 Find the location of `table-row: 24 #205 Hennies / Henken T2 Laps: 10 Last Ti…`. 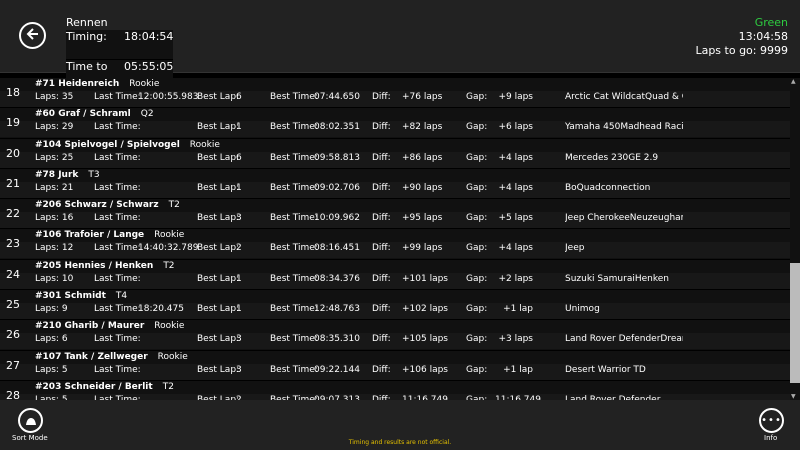

table-row: 24 #205 Hennies / Henken T2 Laps: 10 Last Ti… is located at coordinates (395, 275).